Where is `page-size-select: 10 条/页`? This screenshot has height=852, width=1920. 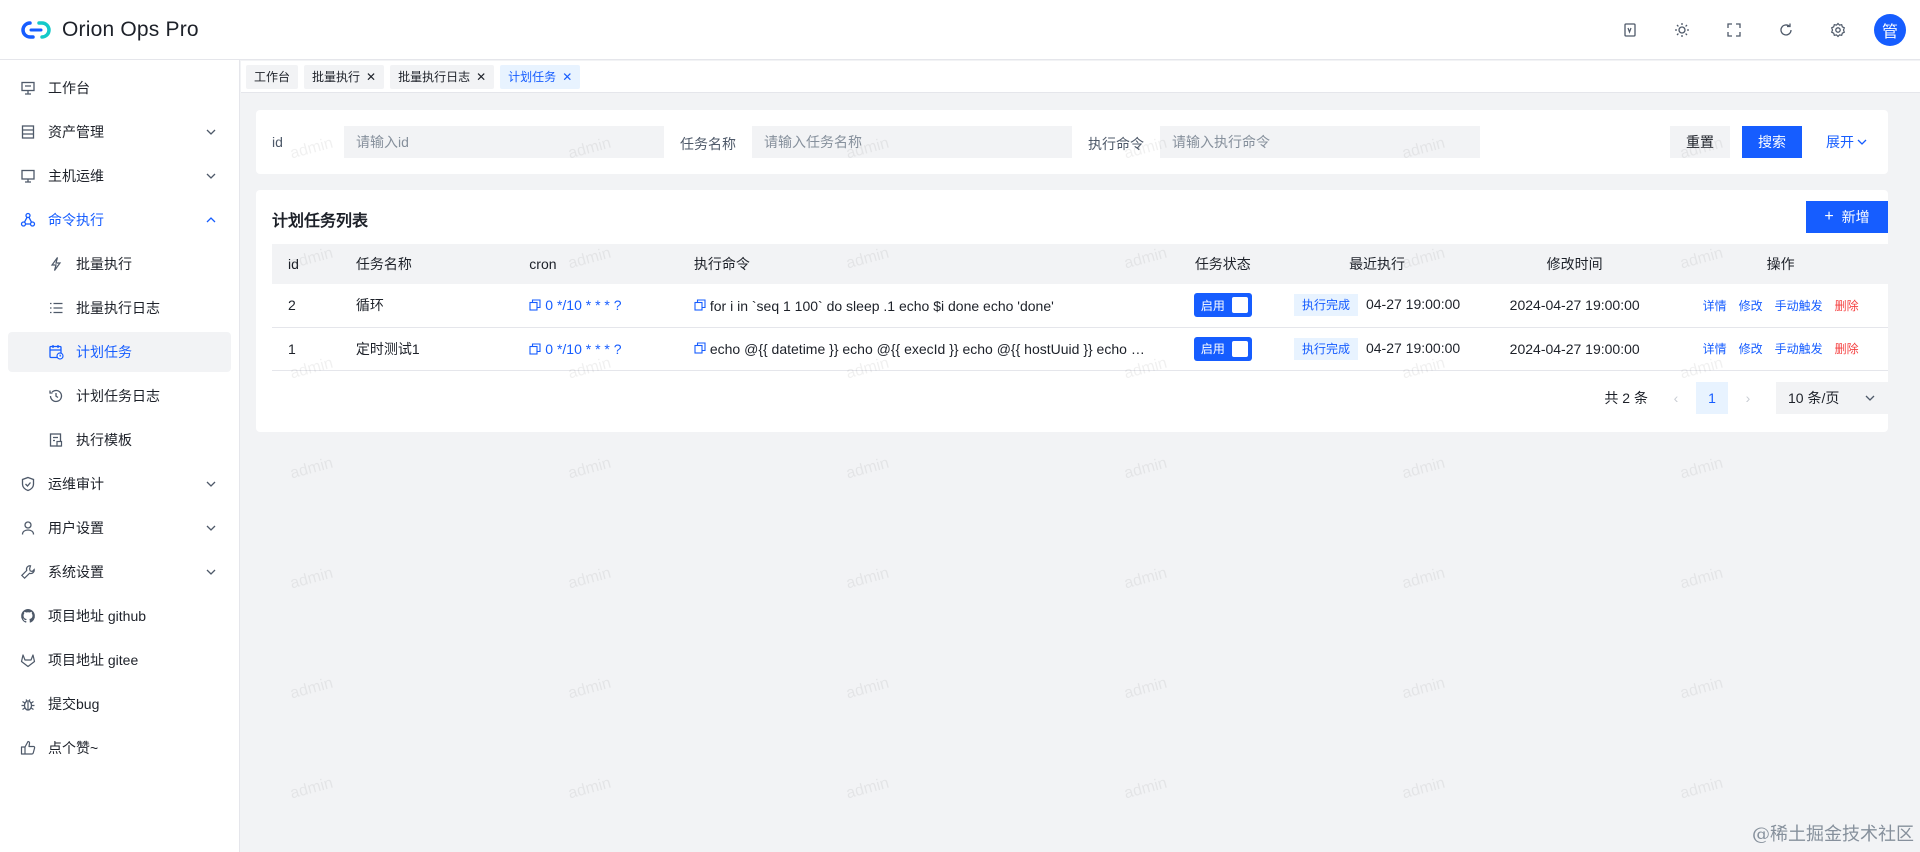
page-size-select: 10 条/页 is located at coordinates (1832, 398).